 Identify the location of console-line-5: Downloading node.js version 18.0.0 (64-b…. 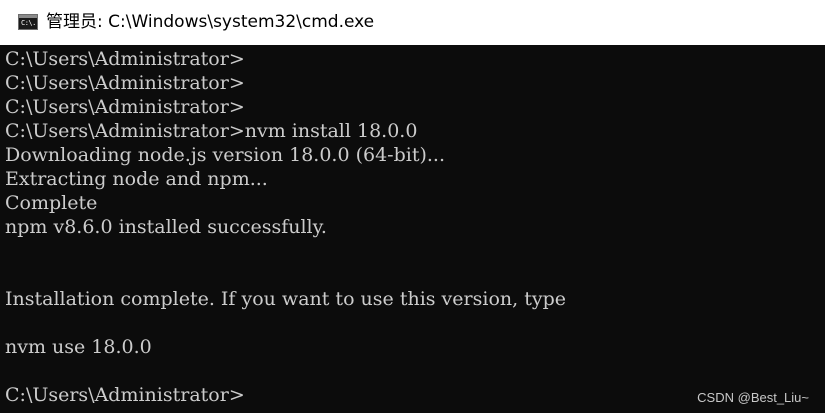
(225, 155).